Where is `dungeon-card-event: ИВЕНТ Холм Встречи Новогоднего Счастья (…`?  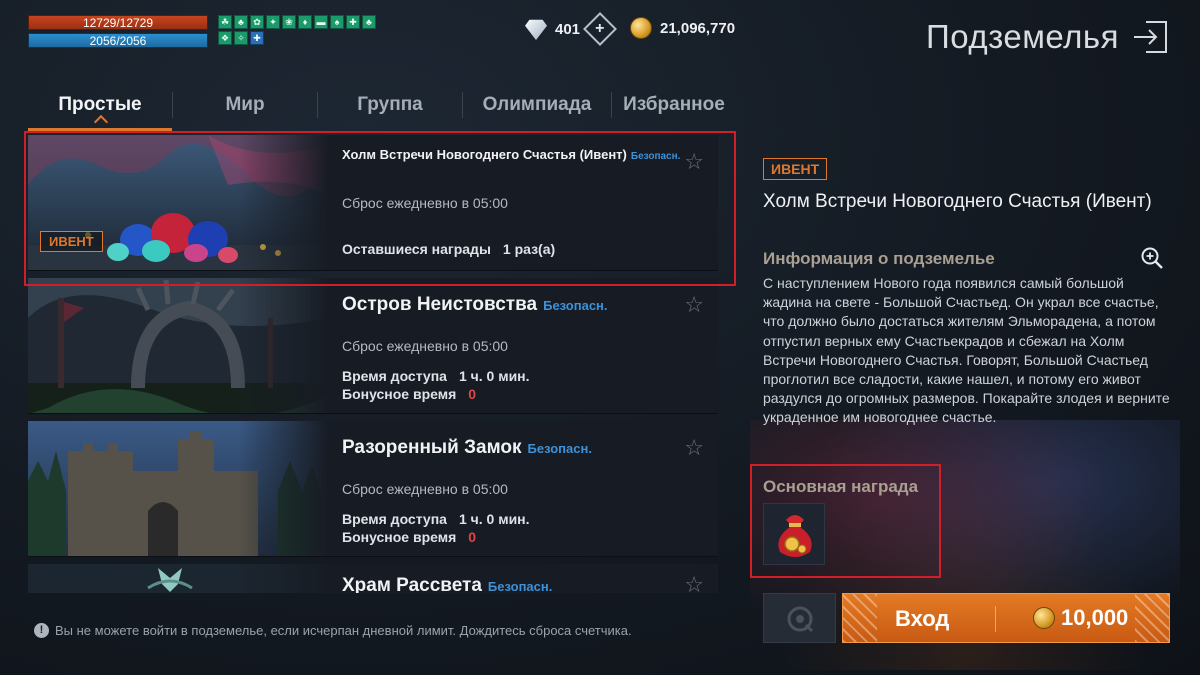 dungeon-card-event: ИВЕНТ Холм Встречи Новогоднего Счастья (… is located at coordinates (373, 203).